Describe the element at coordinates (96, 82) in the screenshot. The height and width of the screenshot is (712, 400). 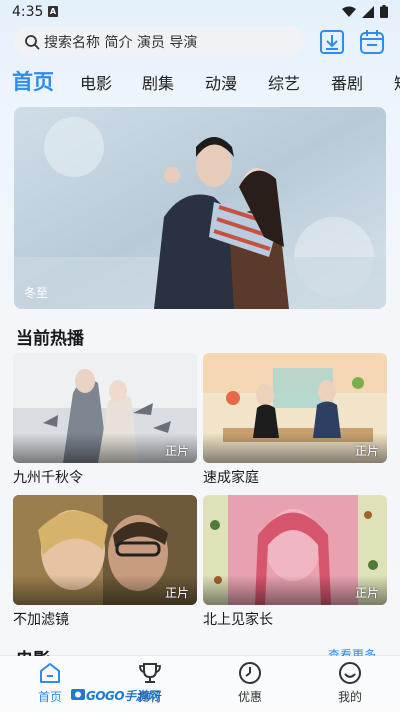
I see `tab-movie: 电影` at that location.